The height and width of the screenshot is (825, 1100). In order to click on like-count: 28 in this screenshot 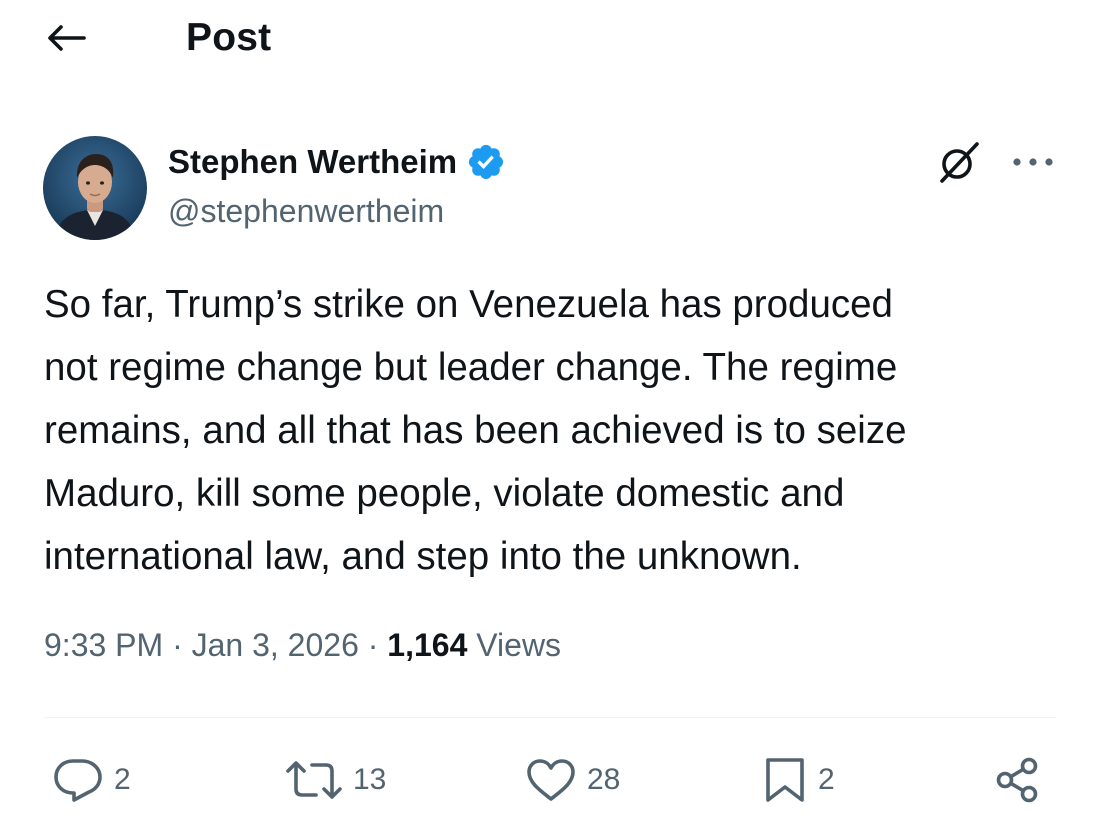, I will do `click(604, 779)`.